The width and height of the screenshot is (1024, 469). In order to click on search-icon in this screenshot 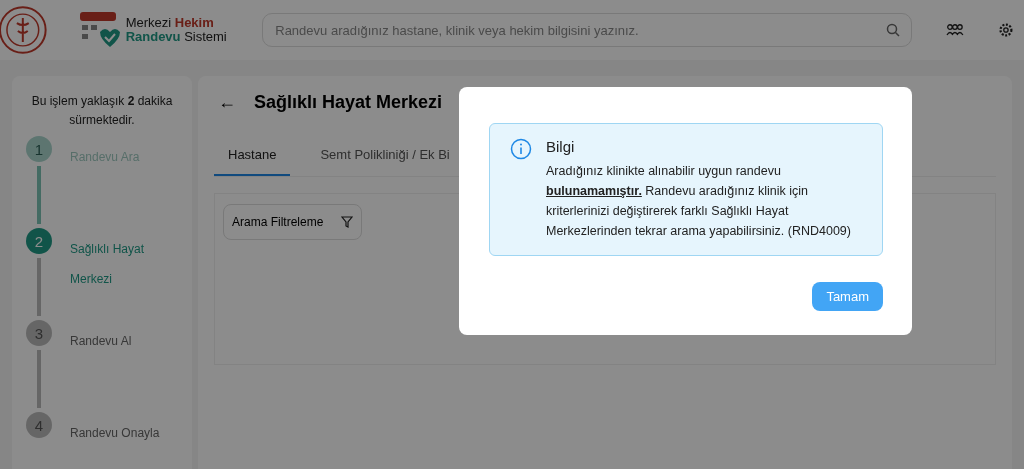, I will do `click(893, 30)`.